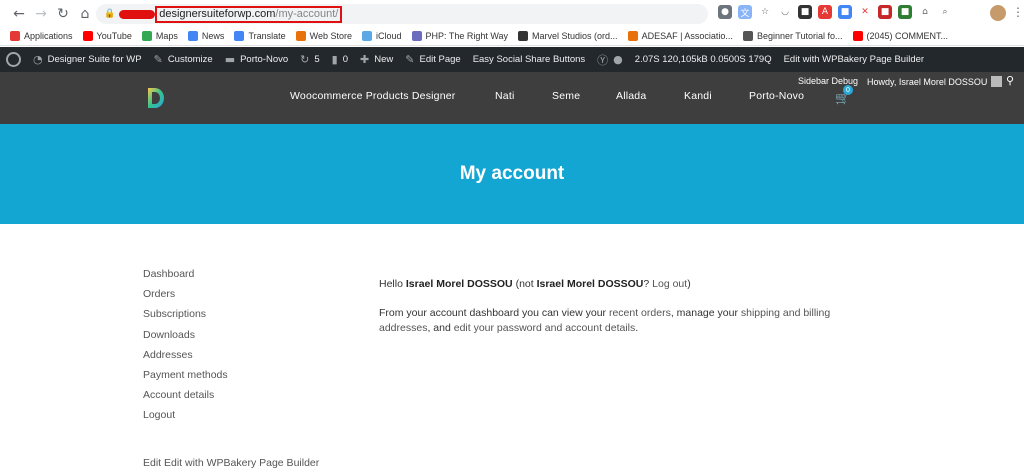 Image resolution: width=1024 pixels, height=473 pixels. What do you see at coordinates (94, 59) in the screenshot?
I see `admin-site-name-label: Designer Suite for WP` at bounding box center [94, 59].